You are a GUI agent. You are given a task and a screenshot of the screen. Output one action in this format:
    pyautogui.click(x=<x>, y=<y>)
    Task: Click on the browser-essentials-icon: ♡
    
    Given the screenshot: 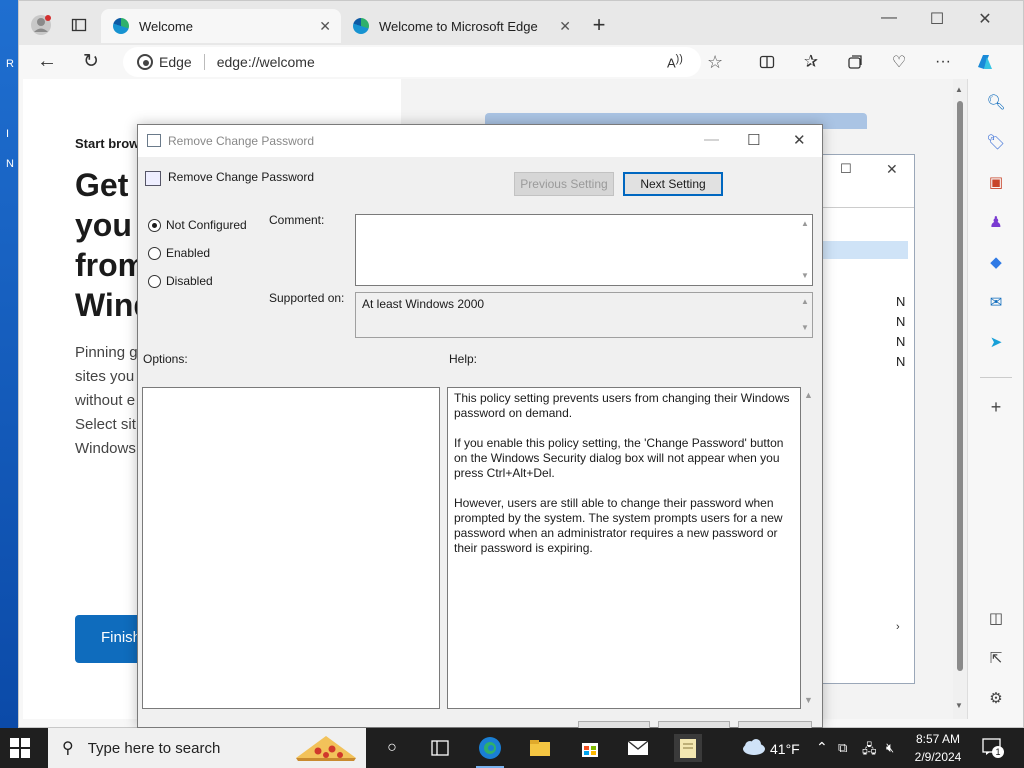 What is the action you would take?
    pyautogui.click(x=899, y=62)
    